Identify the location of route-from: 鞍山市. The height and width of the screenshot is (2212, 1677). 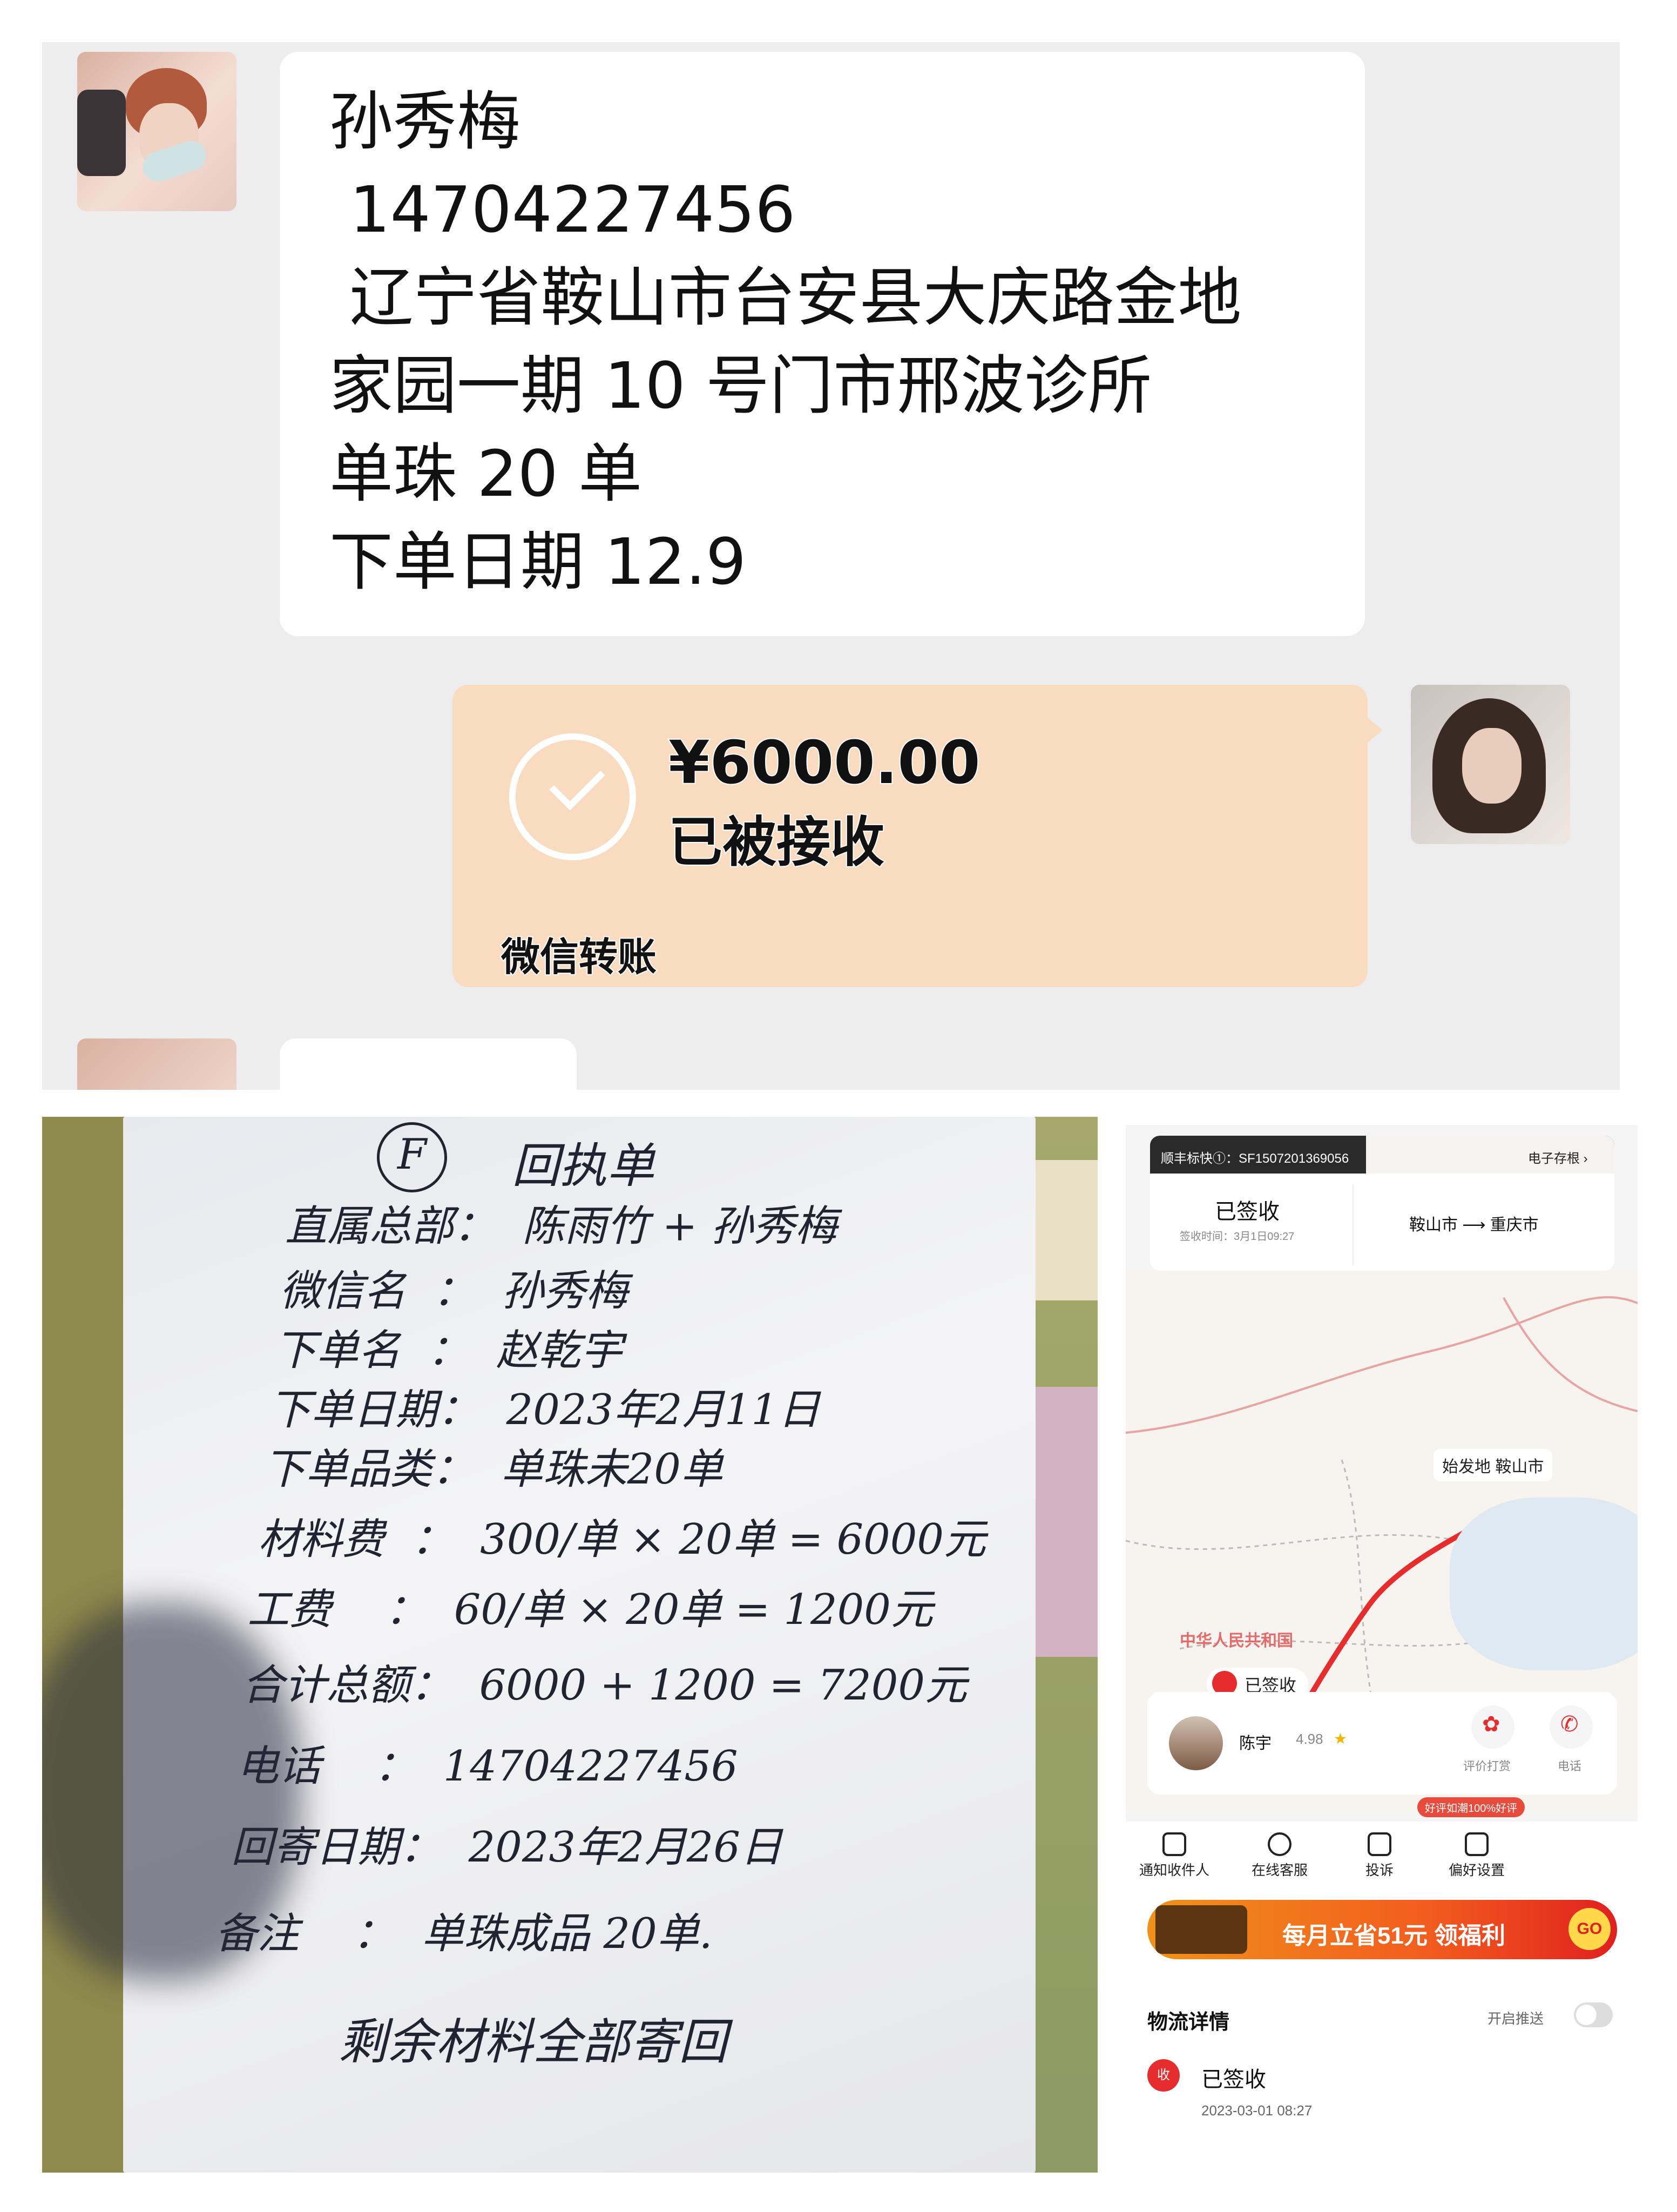
(1433, 1225).